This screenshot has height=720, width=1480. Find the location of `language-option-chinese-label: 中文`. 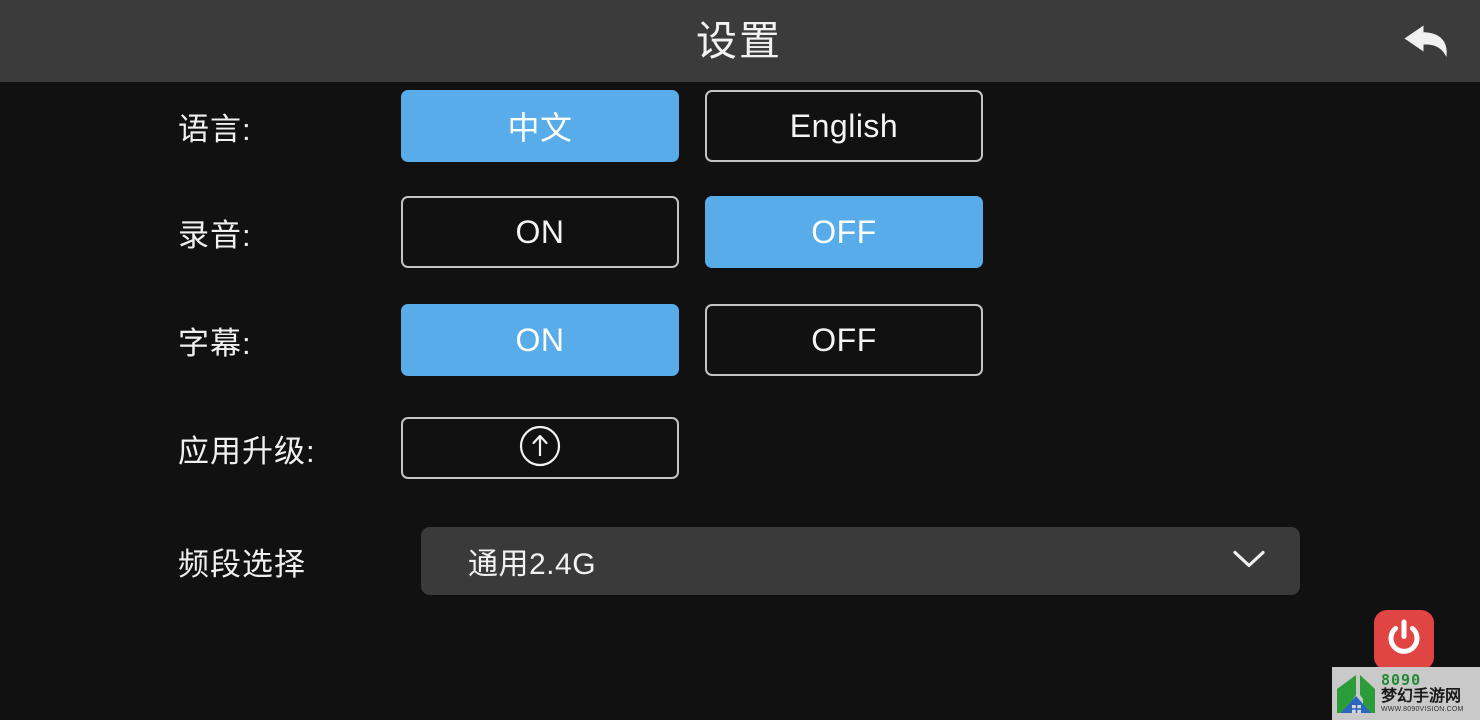

language-option-chinese-label: 中文 is located at coordinates (540, 128).